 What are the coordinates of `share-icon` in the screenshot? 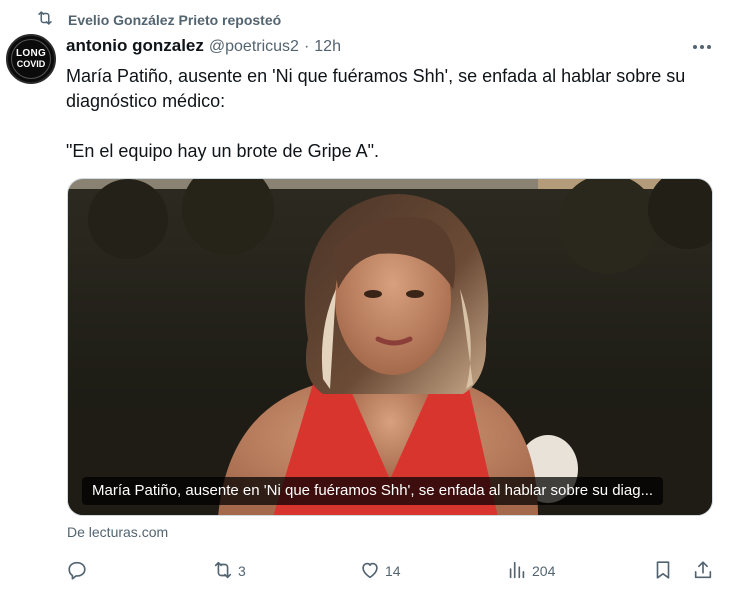 It's located at (703, 571).